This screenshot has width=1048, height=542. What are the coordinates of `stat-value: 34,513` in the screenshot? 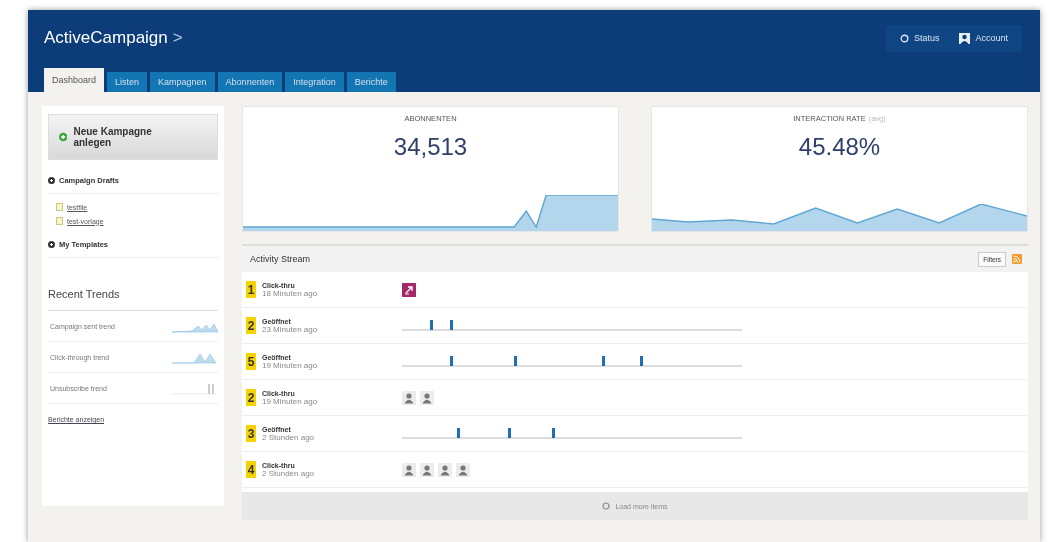 It's located at (430, 147).